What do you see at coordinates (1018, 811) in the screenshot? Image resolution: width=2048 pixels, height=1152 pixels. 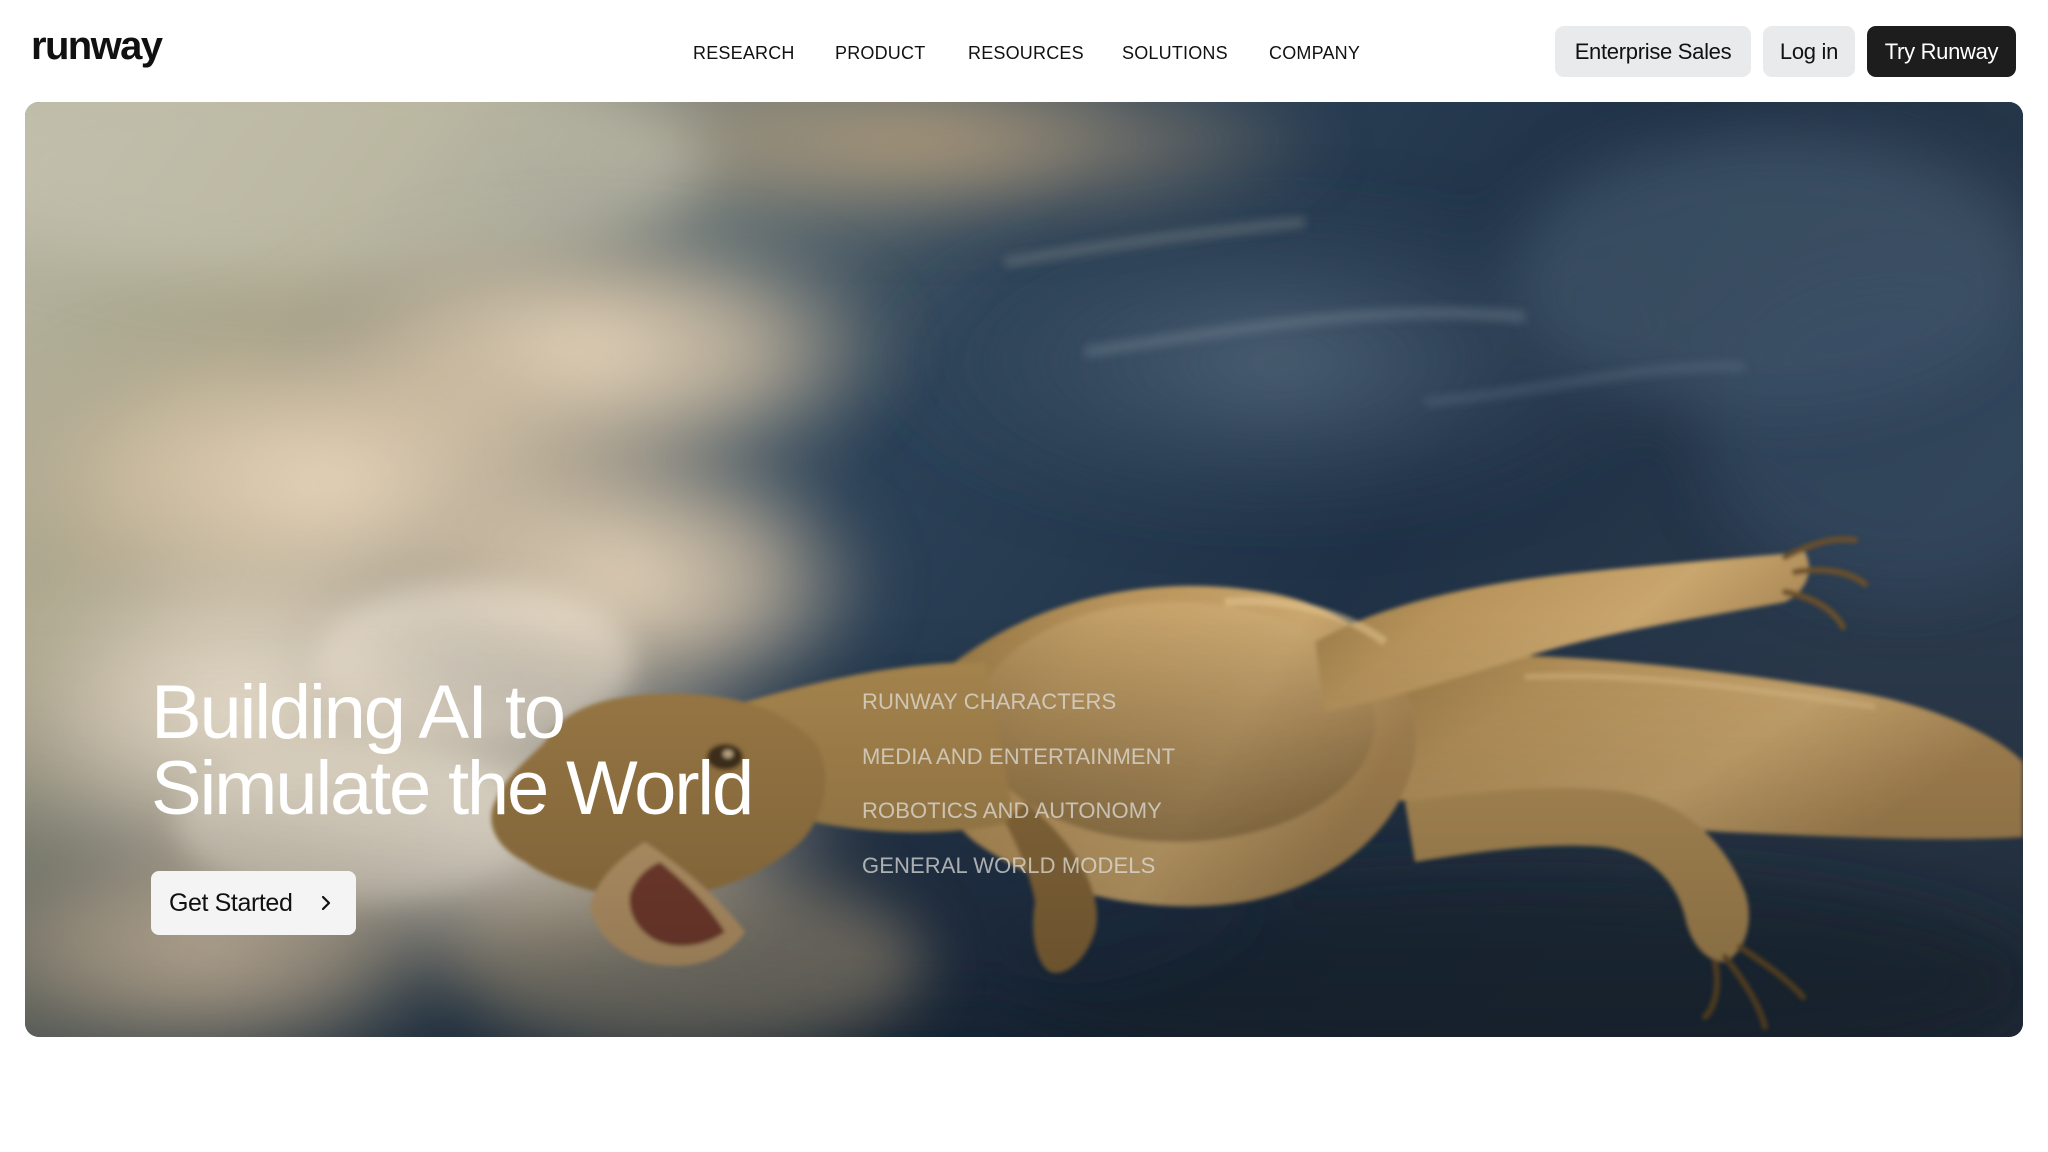 I see `feature-robotics-autonomy: ROBOTICS AND AUTONOMY` at bounding box center [1018, 811].